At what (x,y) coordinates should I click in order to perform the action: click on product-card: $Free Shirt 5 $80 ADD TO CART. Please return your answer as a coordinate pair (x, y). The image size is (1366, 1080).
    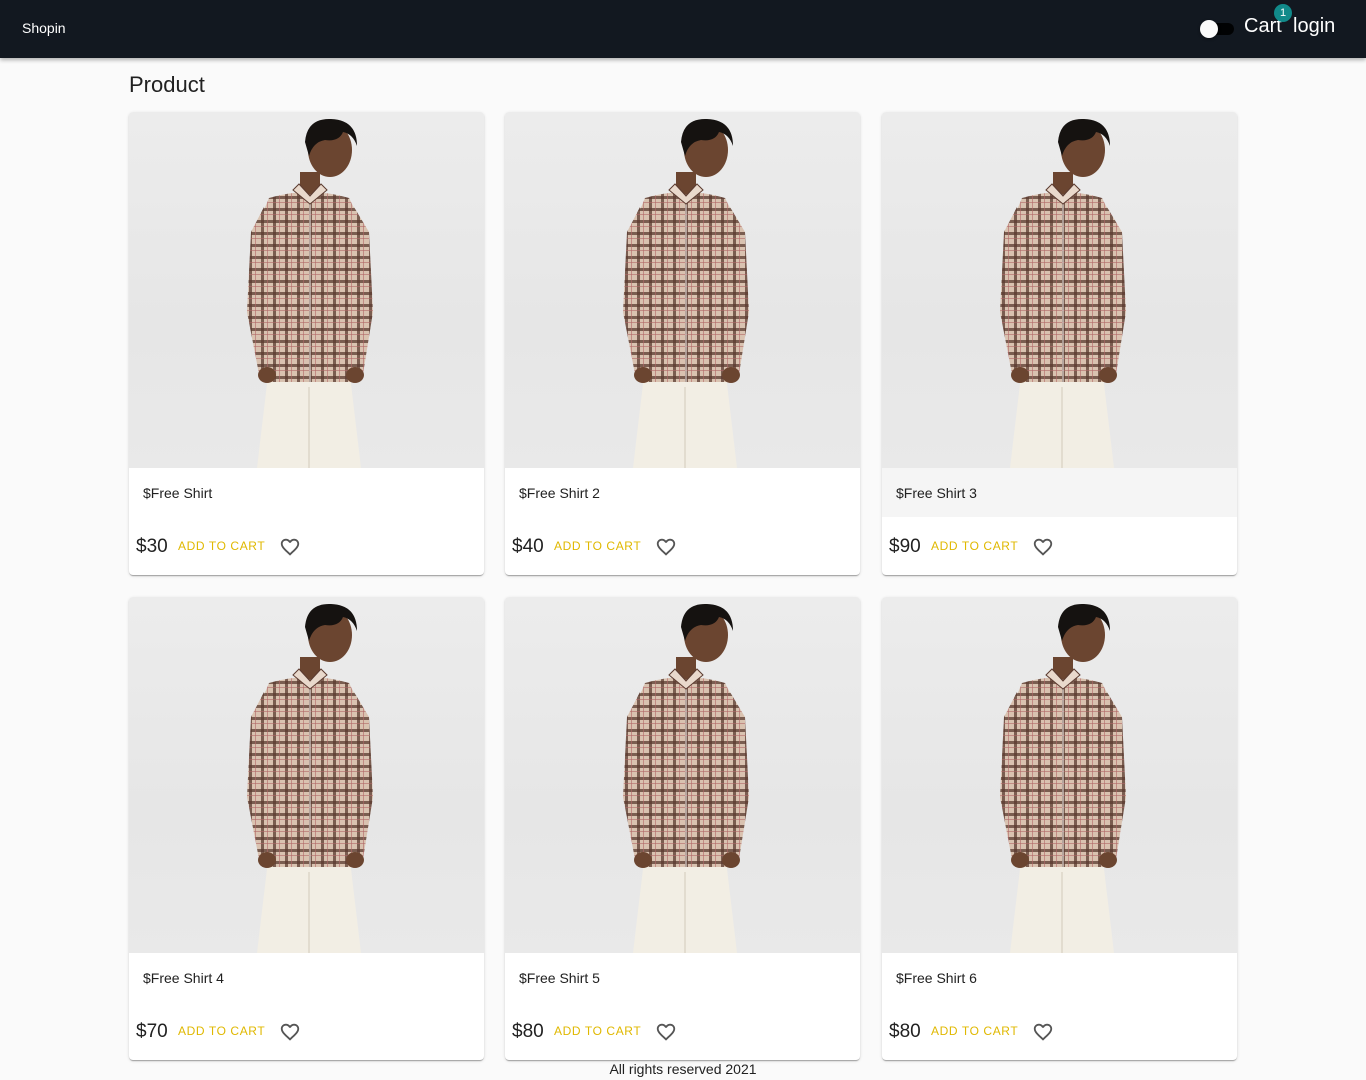
    Looking at the image, I should click on (682, 828).